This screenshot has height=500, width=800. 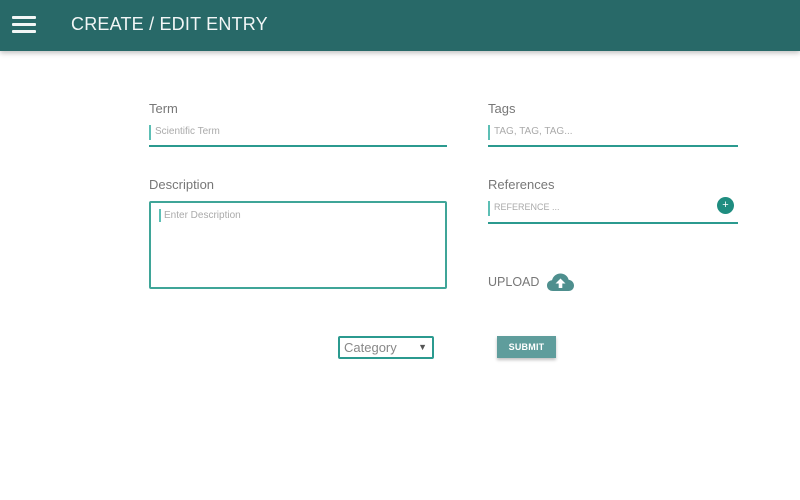 What do you see at coordinates (502, 108) in the screenshot?
I see `tags-label: Tags` at bounding box center [502, 108].